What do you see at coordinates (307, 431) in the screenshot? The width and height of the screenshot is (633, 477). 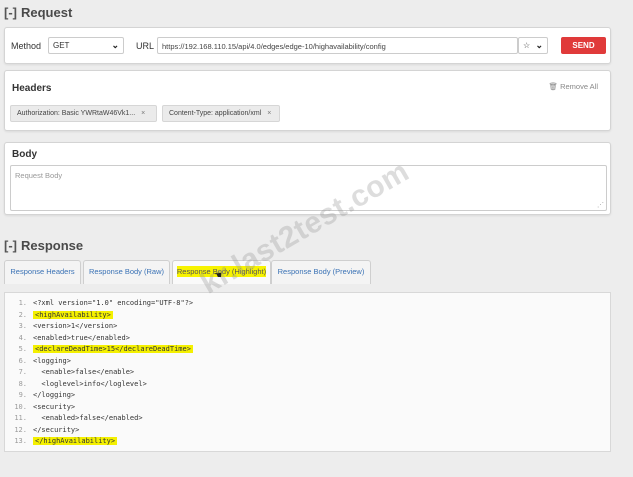 I see `code-line: 12. </security>` at bounding box center [307, 431].